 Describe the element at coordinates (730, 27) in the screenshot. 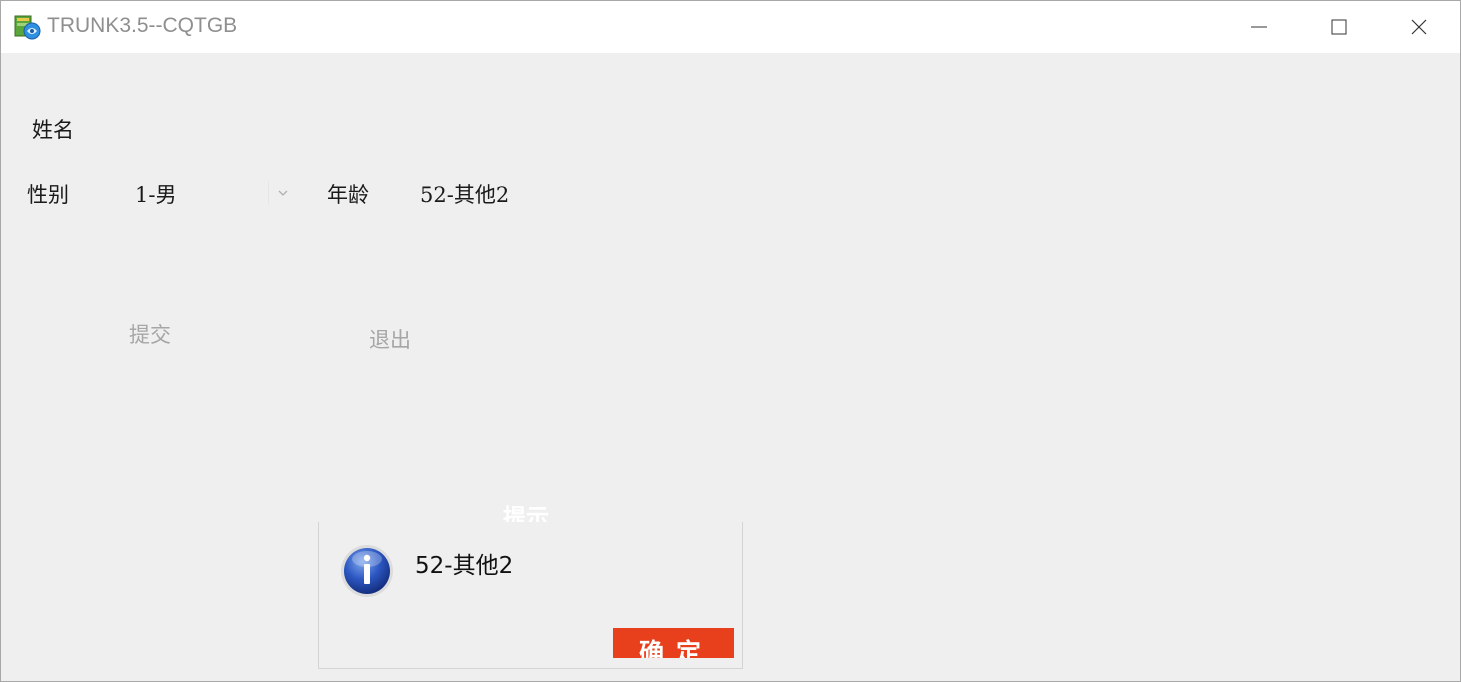

I see `title-bar: TRUNK3.5--CQTGB` at that location.